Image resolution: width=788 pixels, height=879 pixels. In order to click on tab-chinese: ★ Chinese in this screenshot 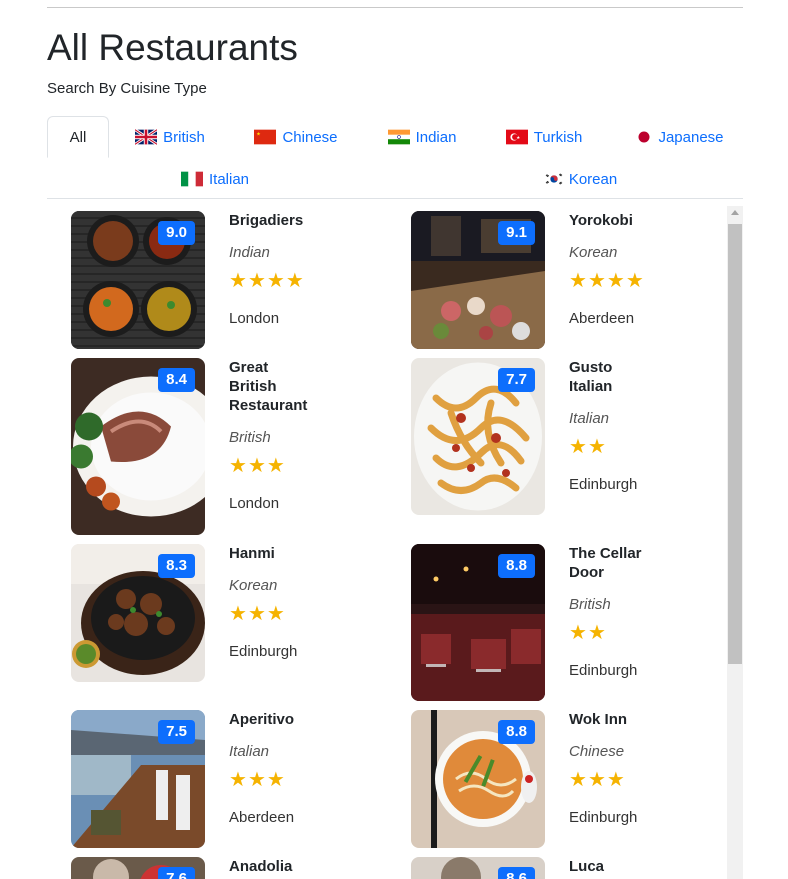, I will do `click(296, 137)`.